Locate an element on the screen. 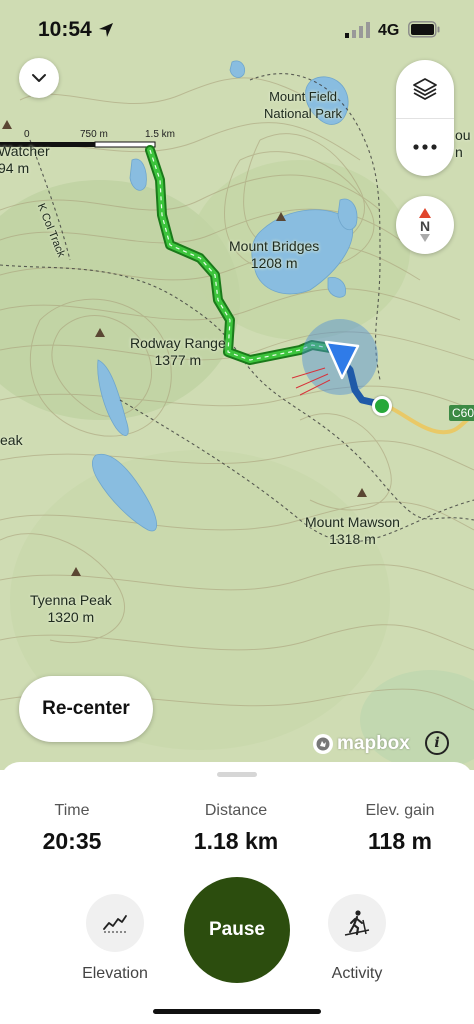 The image size is (474, 1024). elevation-chart-icon is located at coordinates (115, 924).